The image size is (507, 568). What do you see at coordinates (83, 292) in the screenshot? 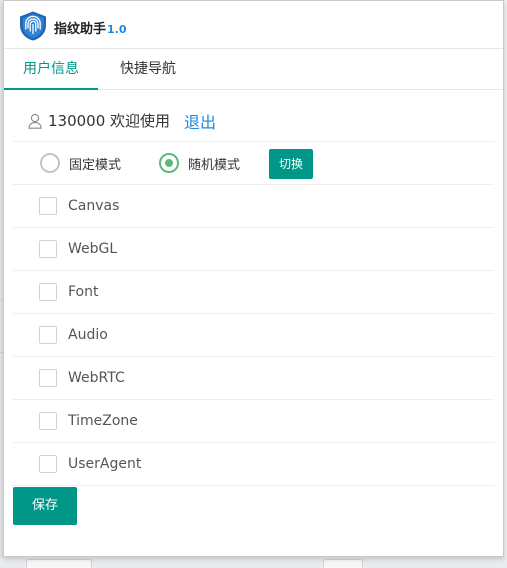
I see `option-label: Font` at bounding box center [83, 292].